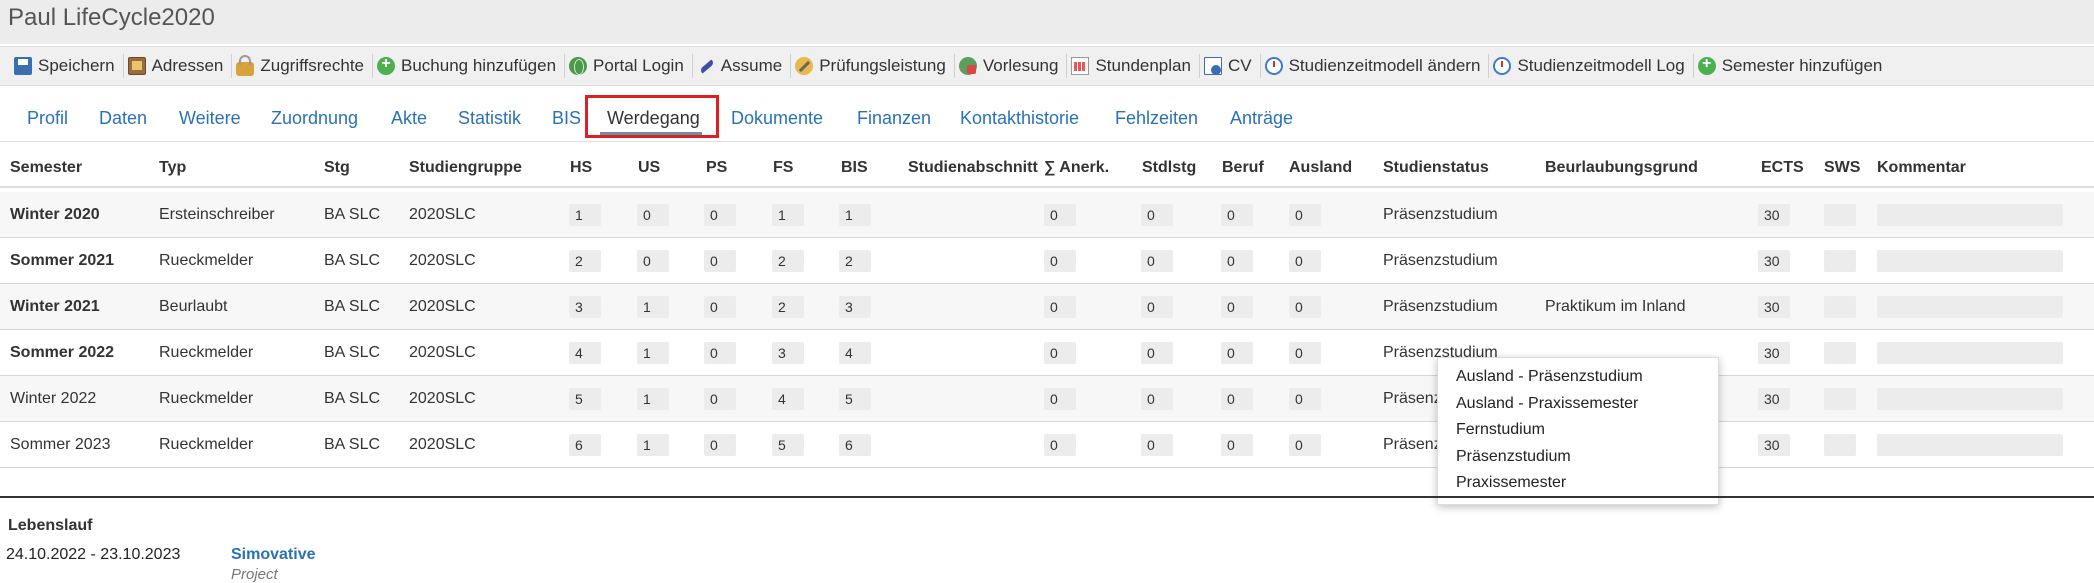 Image resolution: width=2094 pixels, height=583 pixels. What do you see at coordinates (1578, 484) in the screenshot?
I see `dropdown-option: Praxissemester` at bounding box center [1578, 484].